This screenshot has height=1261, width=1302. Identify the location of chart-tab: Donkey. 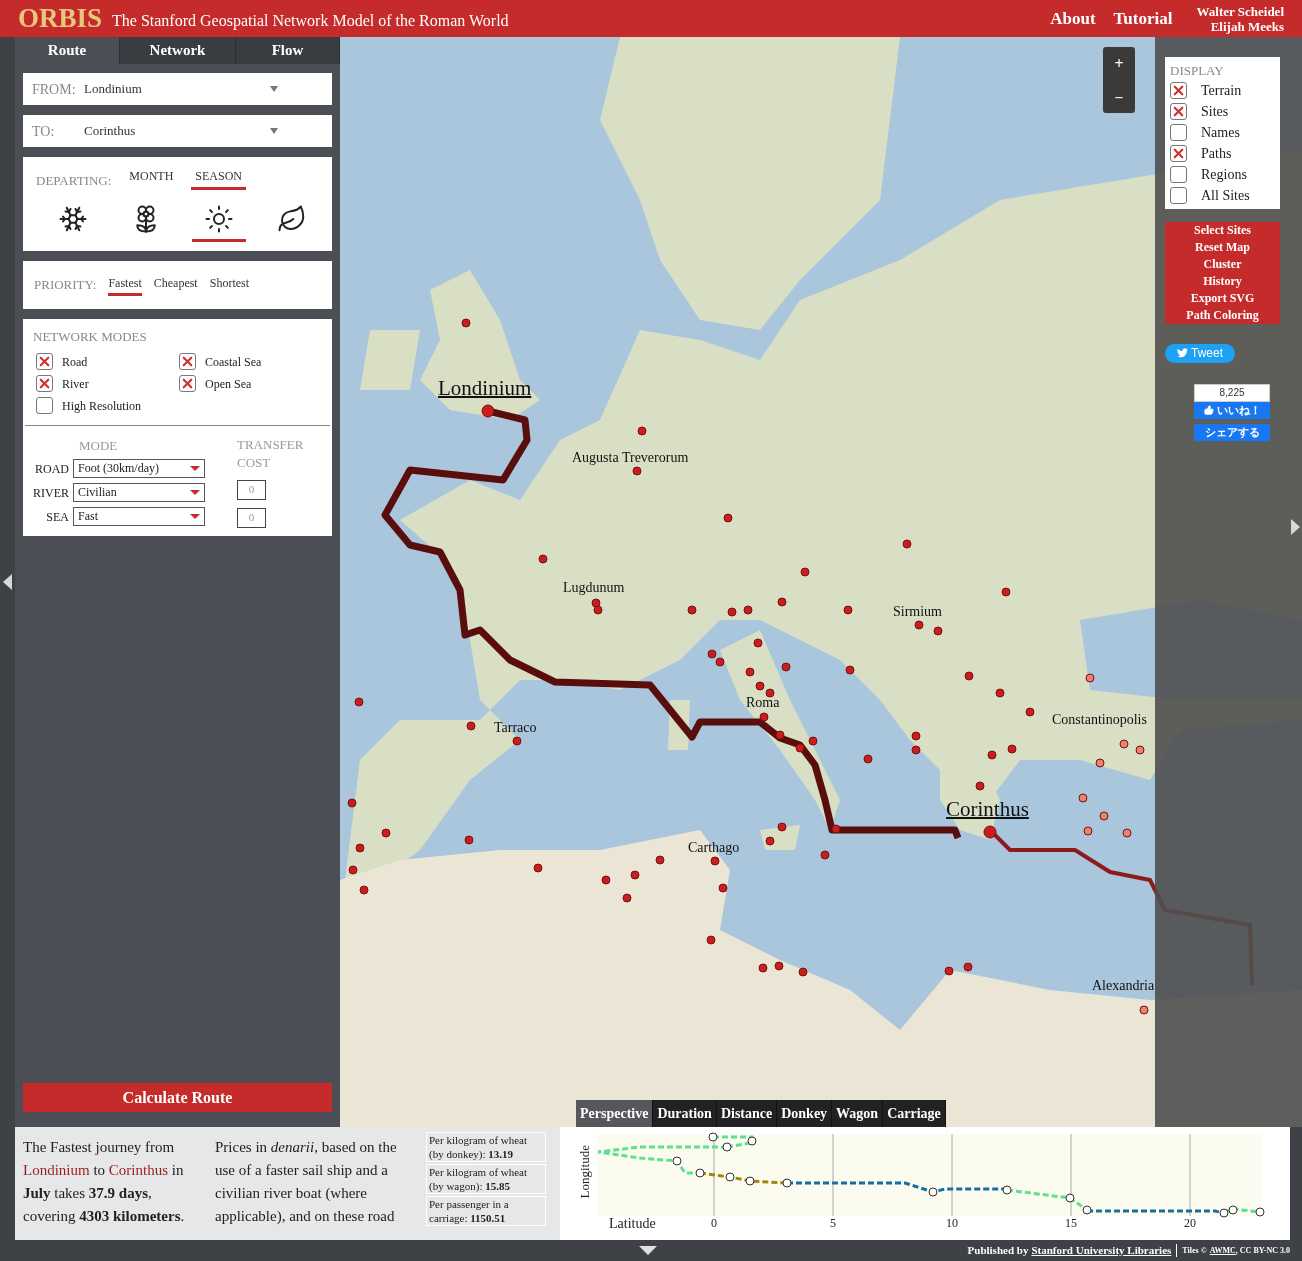
(805, 1113).